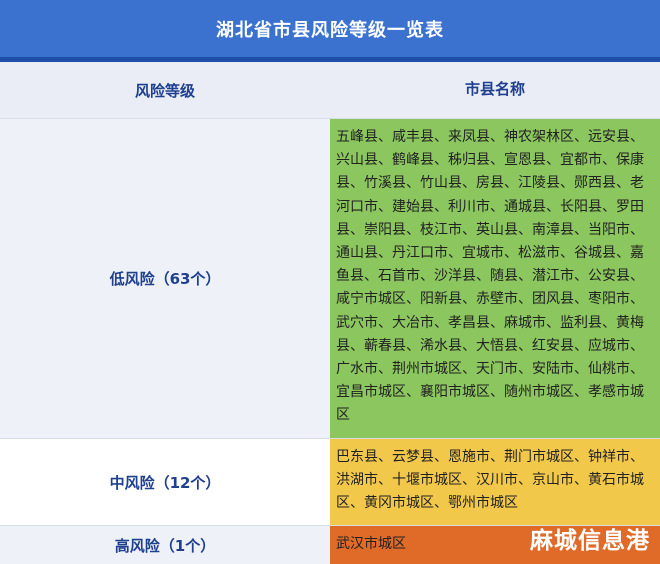 The image size is (660, 564). What do you see at coordinates (371, 544) in the screenshot?
I see `high-risk-names: 武汉市城区` at bounding box center [371, 544].